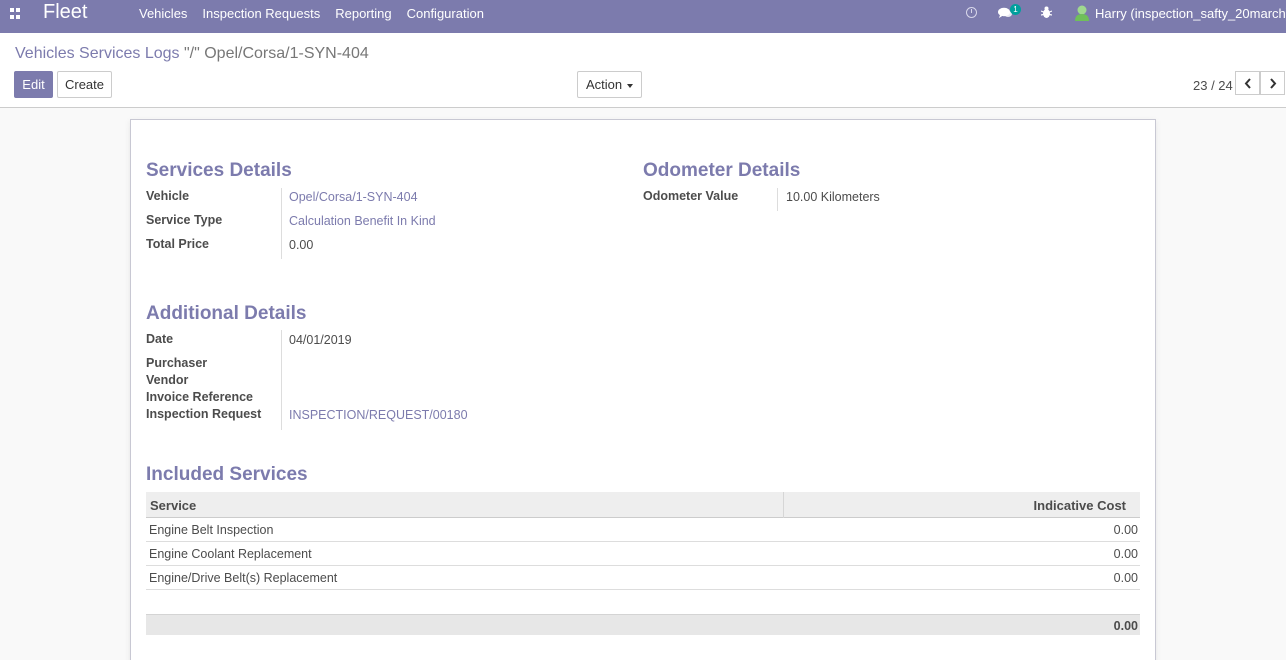  Describe the element at coordinates (353, 197) in the screenshot. I see `vehicle-link: Opel/Corsa/1-SYN-404` at that location.